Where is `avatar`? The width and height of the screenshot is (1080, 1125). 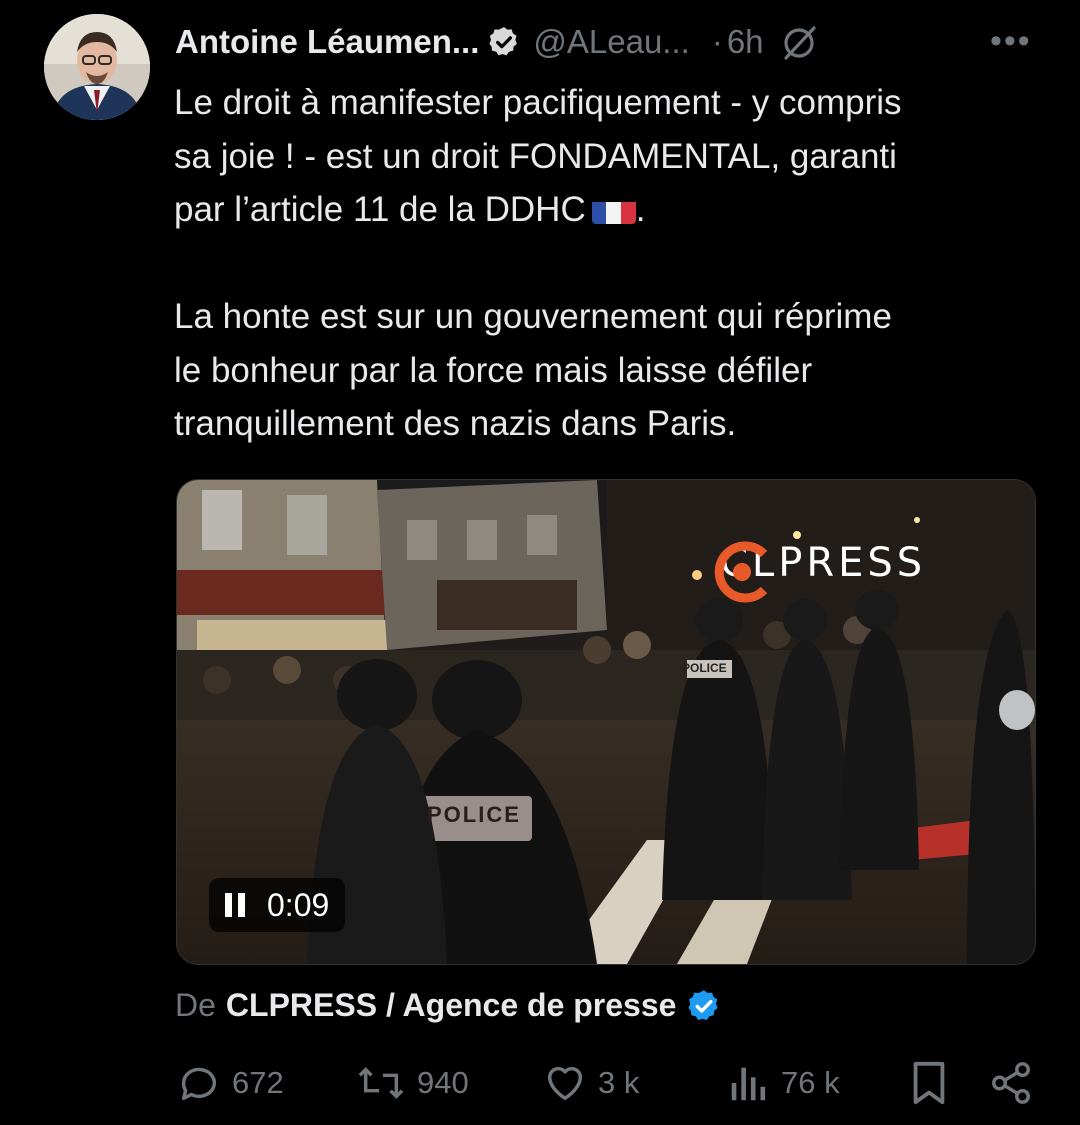
avatar is located at coordinates (97, 67).